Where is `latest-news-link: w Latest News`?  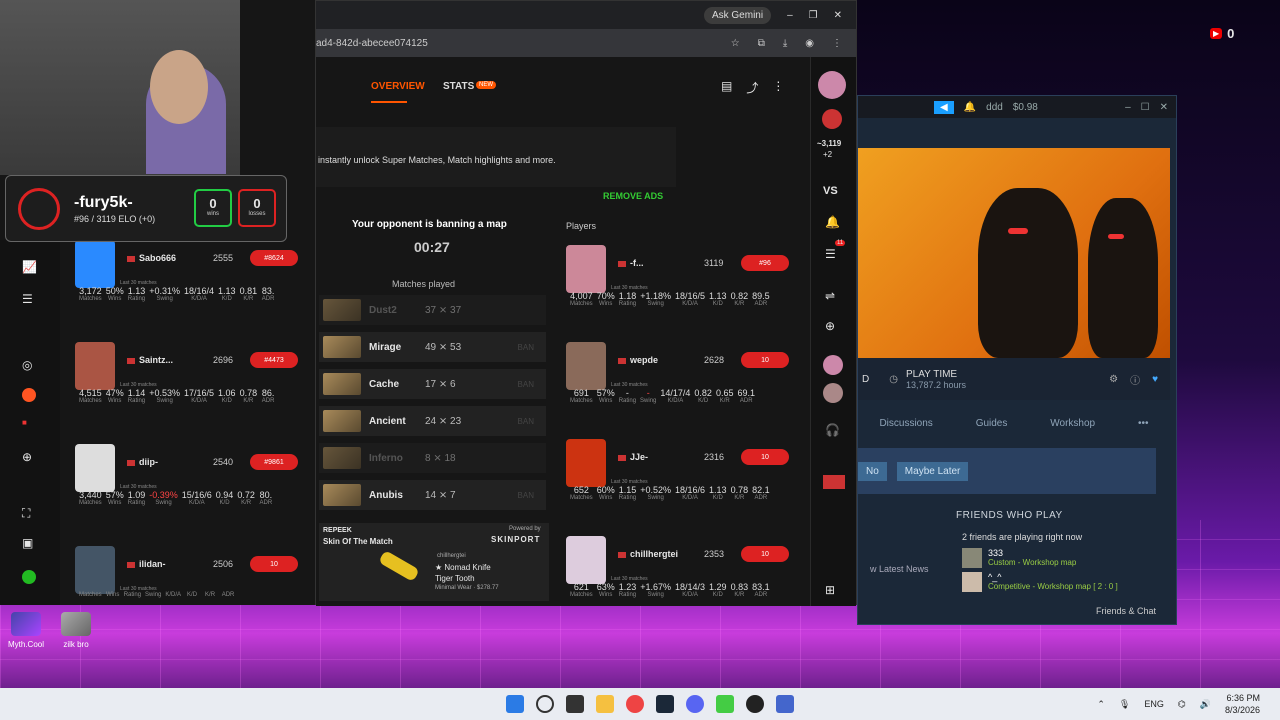
latest-news-link: w Latest News is located at coordinates (899, 569).